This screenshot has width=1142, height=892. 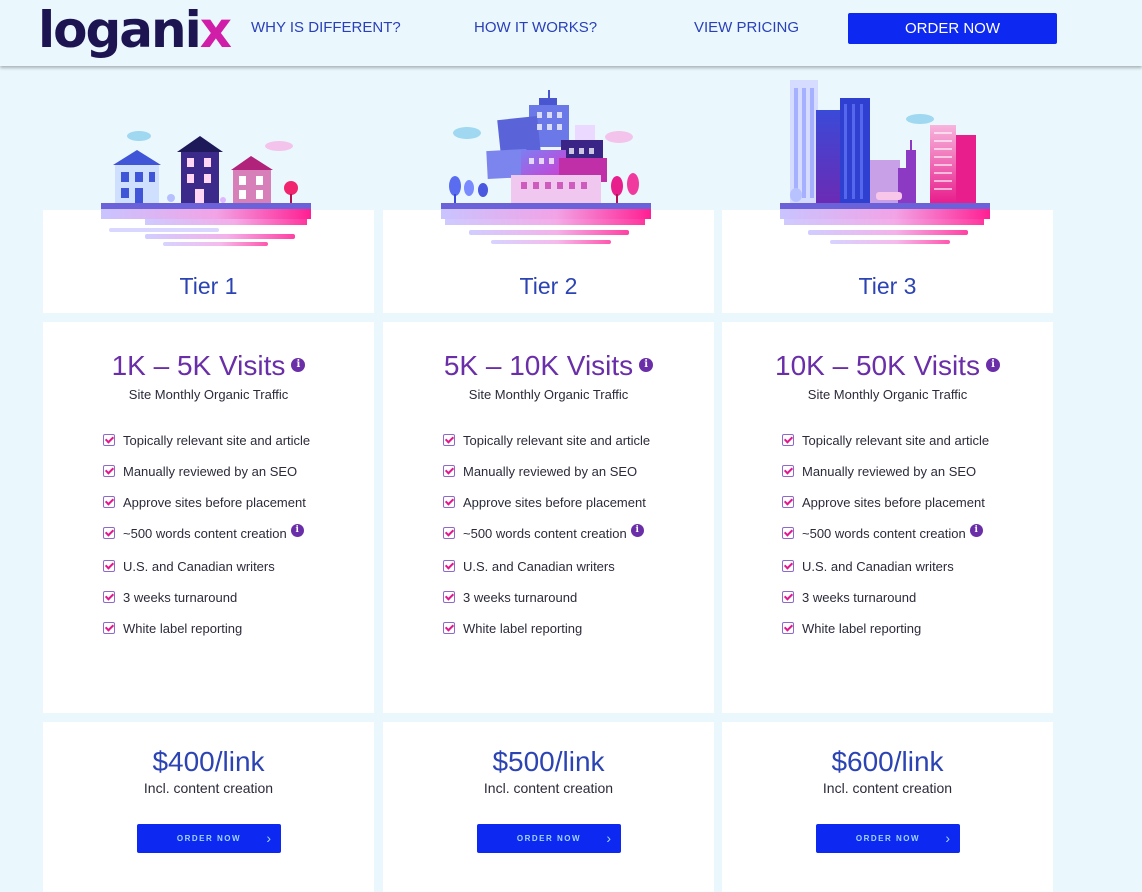 What do you see at coordinates (535, 28) in the screenshot?
I see `nav-how-it-works: HOW IT WORKS?` at bounding box center [535, 28].